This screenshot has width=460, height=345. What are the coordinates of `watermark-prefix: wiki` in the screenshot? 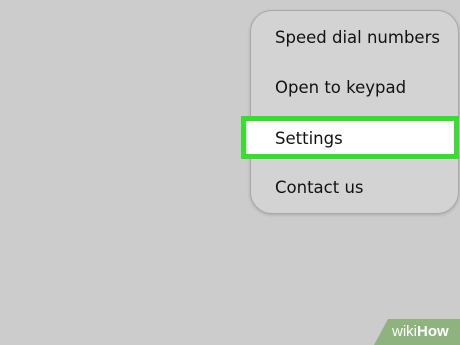 It's located at (404, 331).